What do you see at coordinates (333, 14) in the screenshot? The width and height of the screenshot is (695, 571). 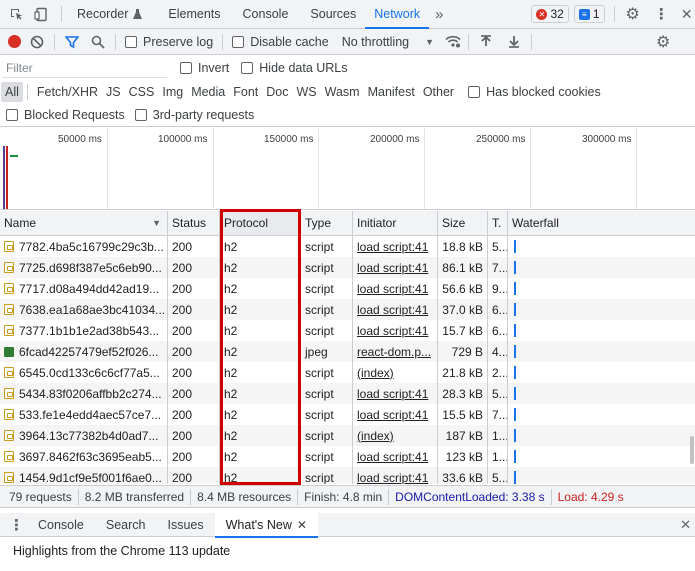 I see `tab-sources: Sources` at bounding box center [333, 14].